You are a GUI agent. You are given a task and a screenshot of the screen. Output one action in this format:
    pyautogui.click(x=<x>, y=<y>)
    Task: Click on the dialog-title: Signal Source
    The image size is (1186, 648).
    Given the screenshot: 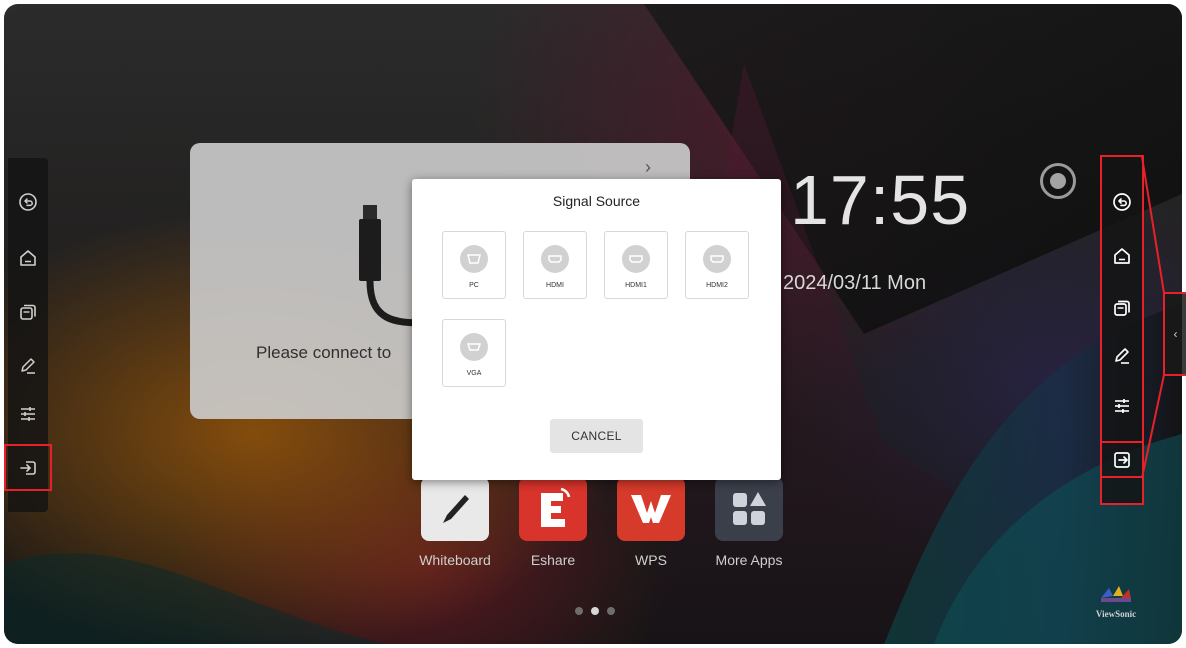 What is the action you would take?
    pyautogui.click(x=596, y=201)
    